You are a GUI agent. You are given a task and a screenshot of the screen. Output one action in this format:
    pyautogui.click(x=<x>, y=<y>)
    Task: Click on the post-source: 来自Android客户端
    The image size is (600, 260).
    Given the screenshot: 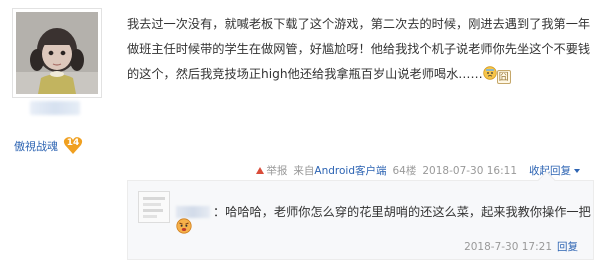 What is the action you would take?
    pyautogui.click(x=339, y=170)
    